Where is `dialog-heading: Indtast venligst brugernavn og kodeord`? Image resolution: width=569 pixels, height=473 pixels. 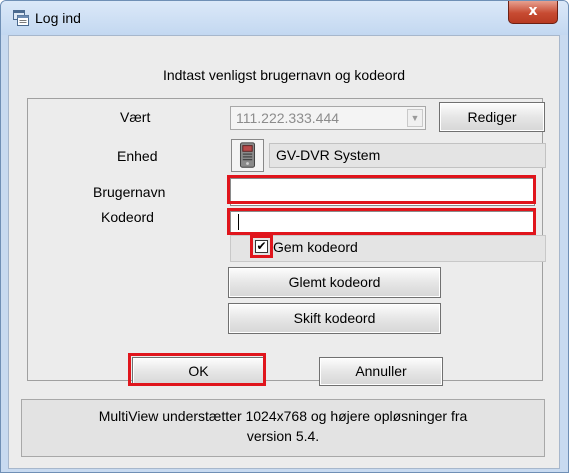
dialog-heading: Indtast venligst brugernavn og kodeord is located at coordinates (284, 75).